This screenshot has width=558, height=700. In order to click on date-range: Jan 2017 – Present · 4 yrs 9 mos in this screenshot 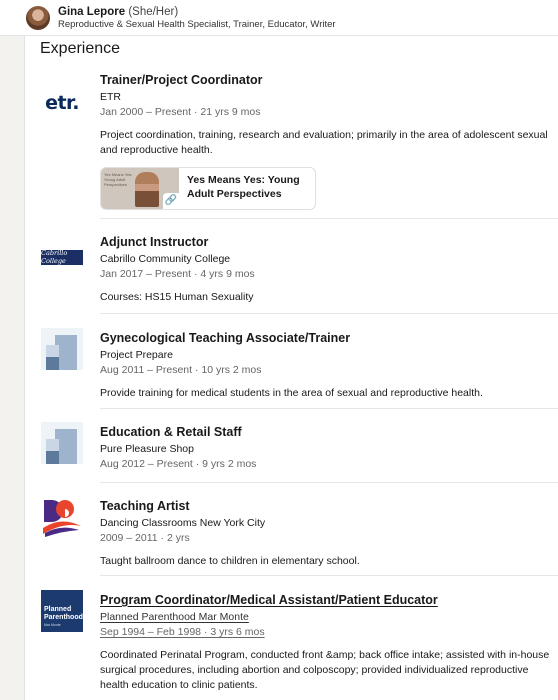, I will do `click(177, 274)`.